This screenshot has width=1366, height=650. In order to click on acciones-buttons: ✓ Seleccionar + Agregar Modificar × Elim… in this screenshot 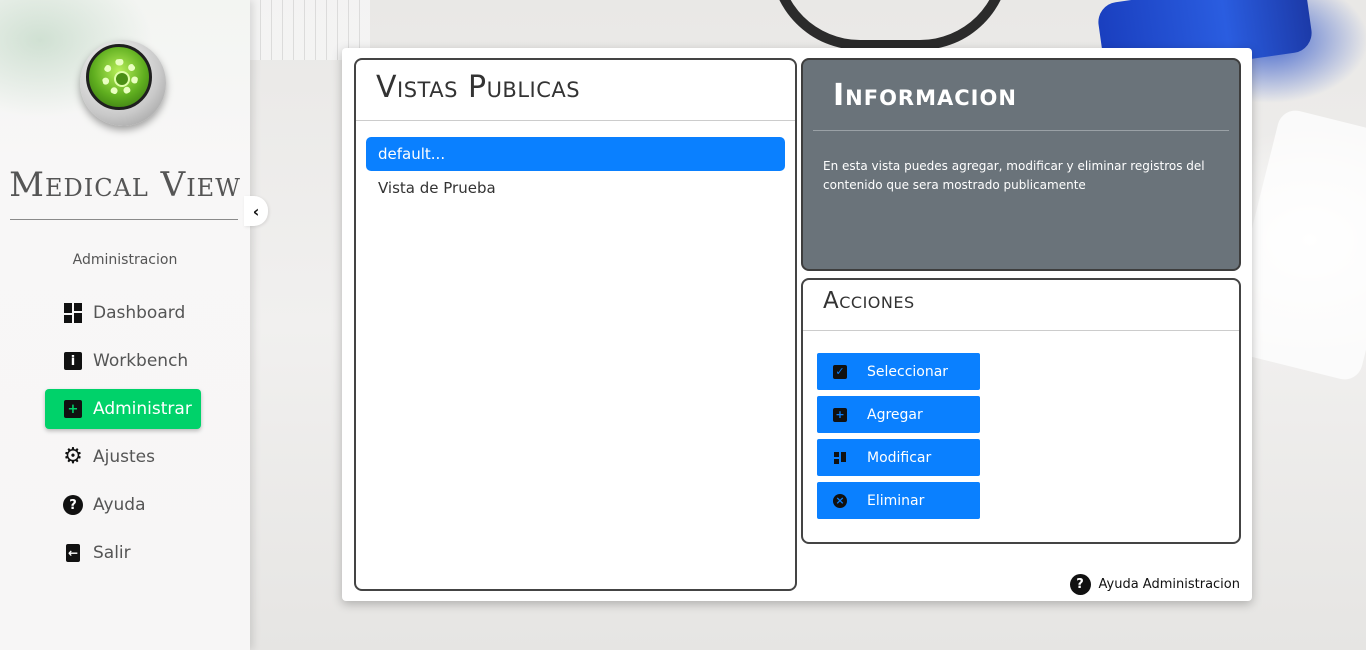, I will do `click(1021, 425)`.